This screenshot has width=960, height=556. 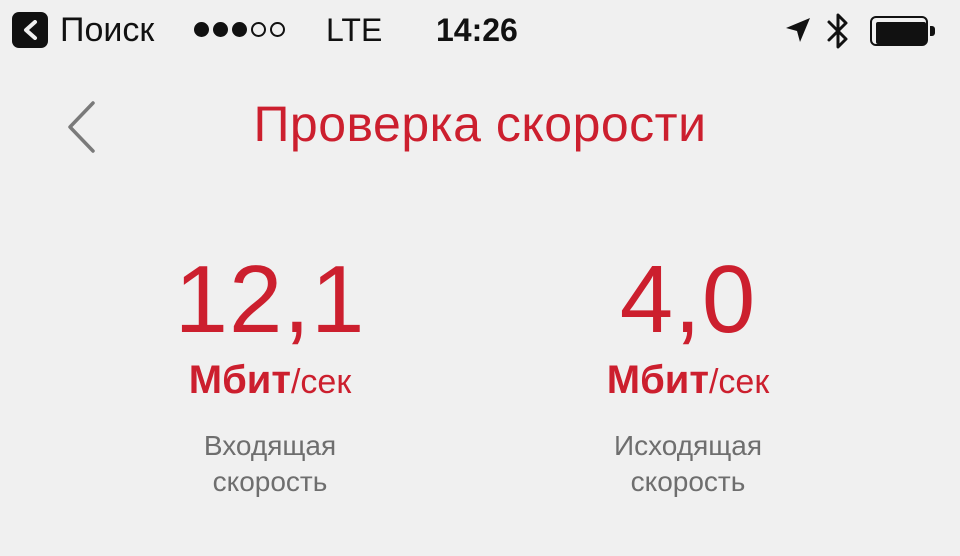 I want to click on page-title: Проверка скорости, so click(x=480, y=124).